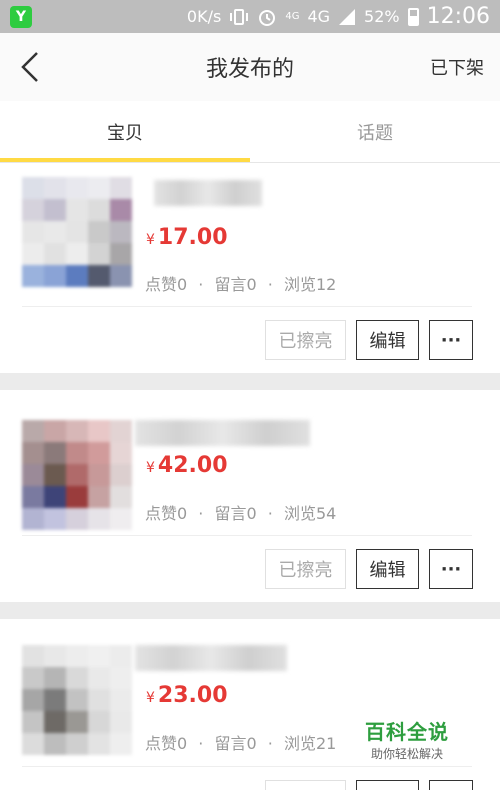  I want to click on item-stats: 点赞0 · 留言0 · 浏览12, so click(240, 283).